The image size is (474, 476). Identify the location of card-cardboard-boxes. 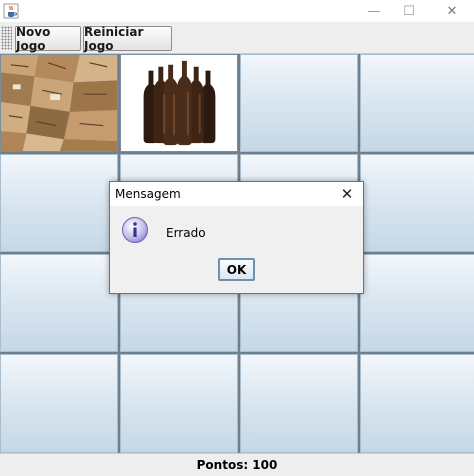
(59, 103).